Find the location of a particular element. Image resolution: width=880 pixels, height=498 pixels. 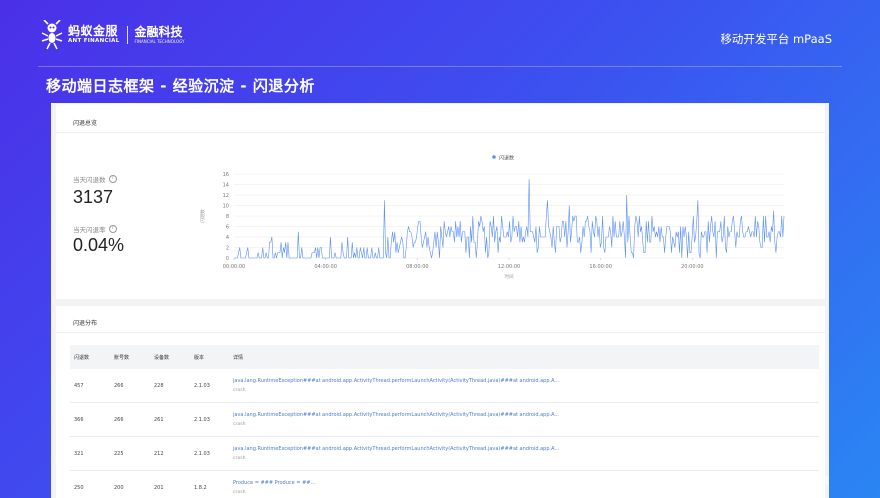

y-tick-label: 4 is located at coordinates (227, 238).